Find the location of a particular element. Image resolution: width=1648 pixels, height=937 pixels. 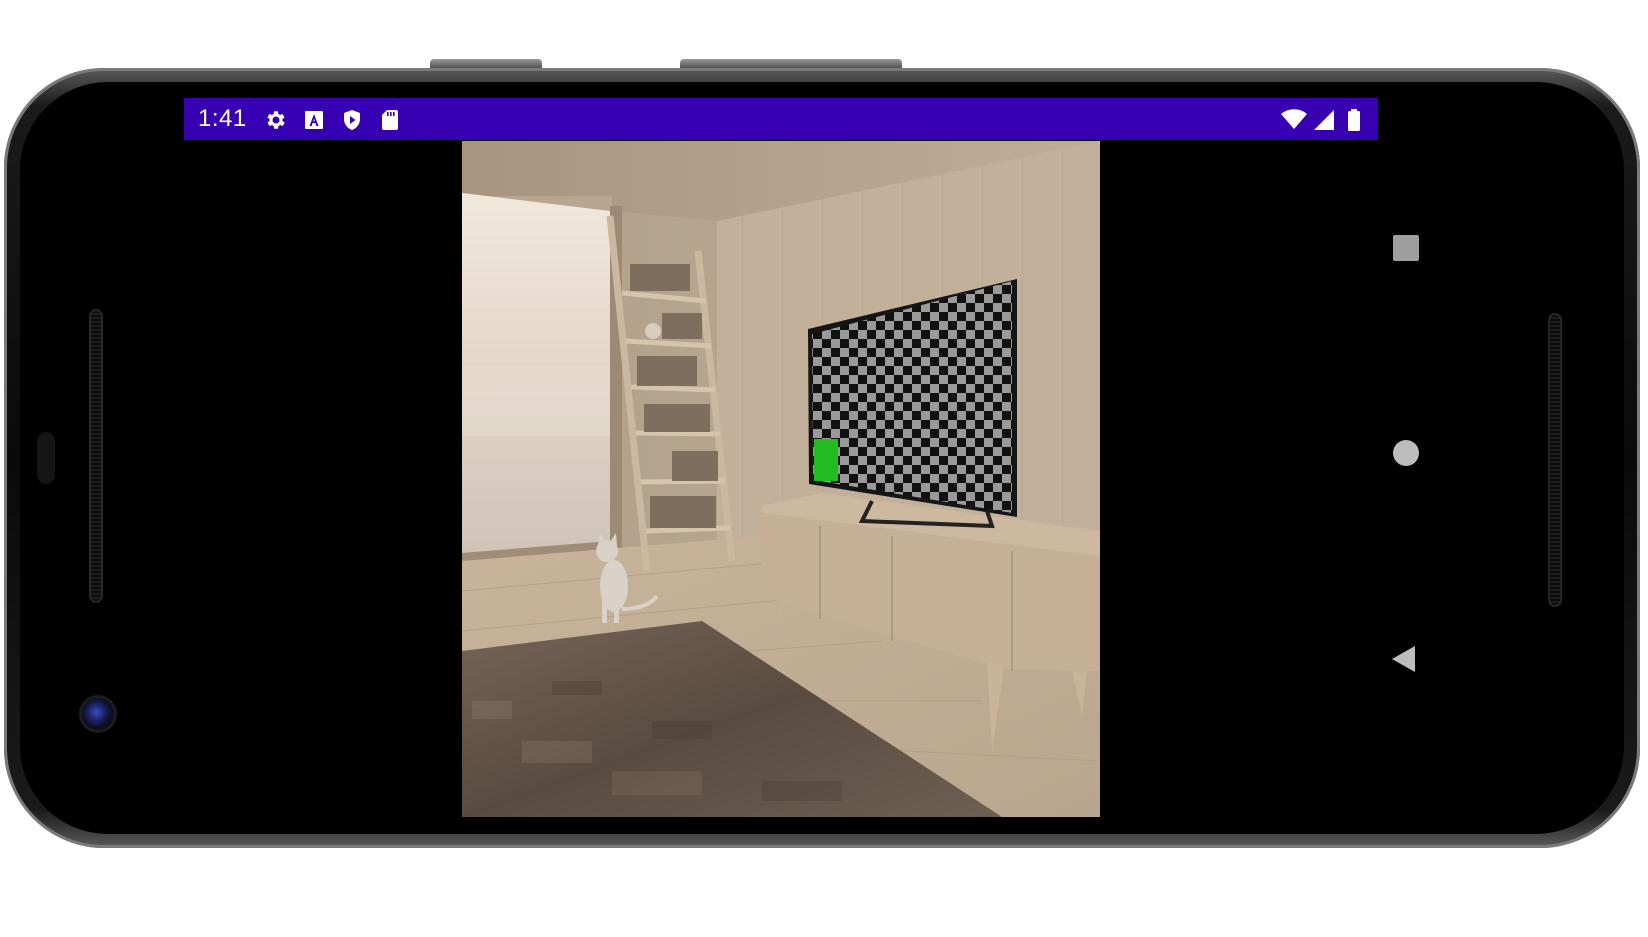

sd-card-icon is located at coordinates (390, 120).